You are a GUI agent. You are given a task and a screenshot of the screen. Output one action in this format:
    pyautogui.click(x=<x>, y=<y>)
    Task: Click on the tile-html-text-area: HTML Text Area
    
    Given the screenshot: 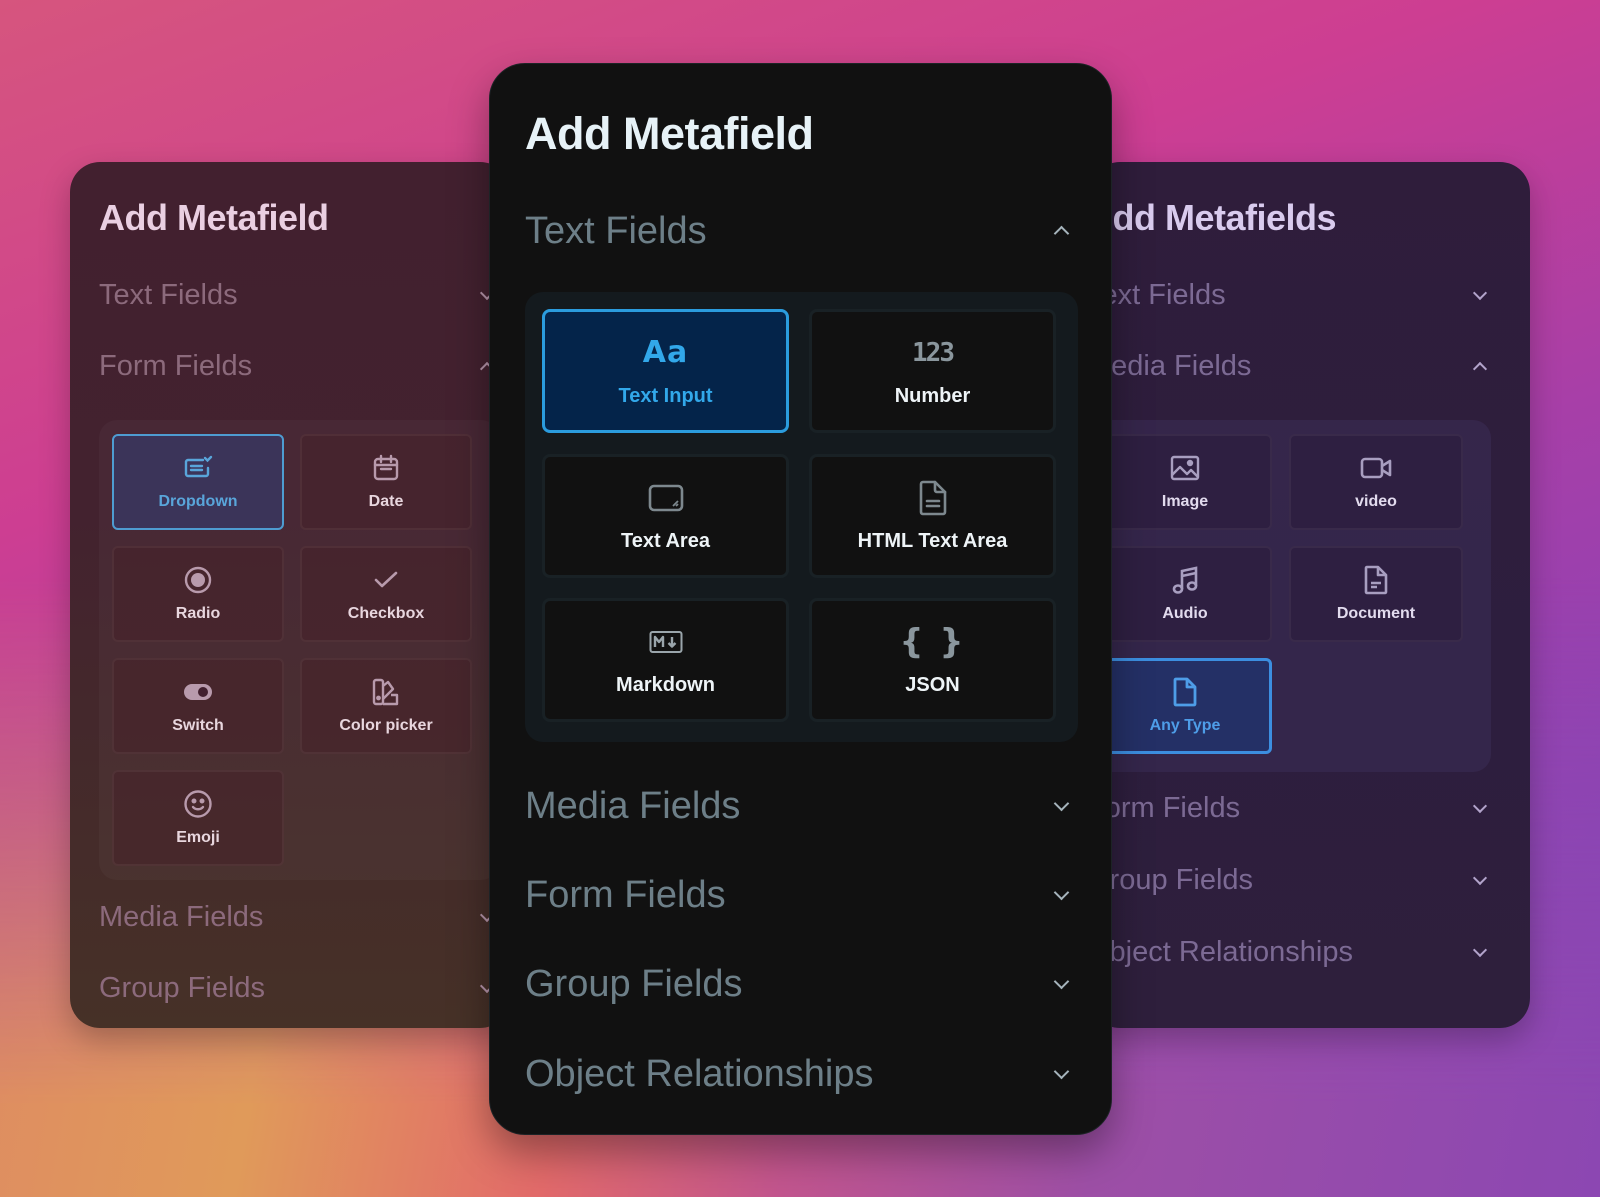 What is the action you would take?
    pyautogui.click(x=932, y=516)
    